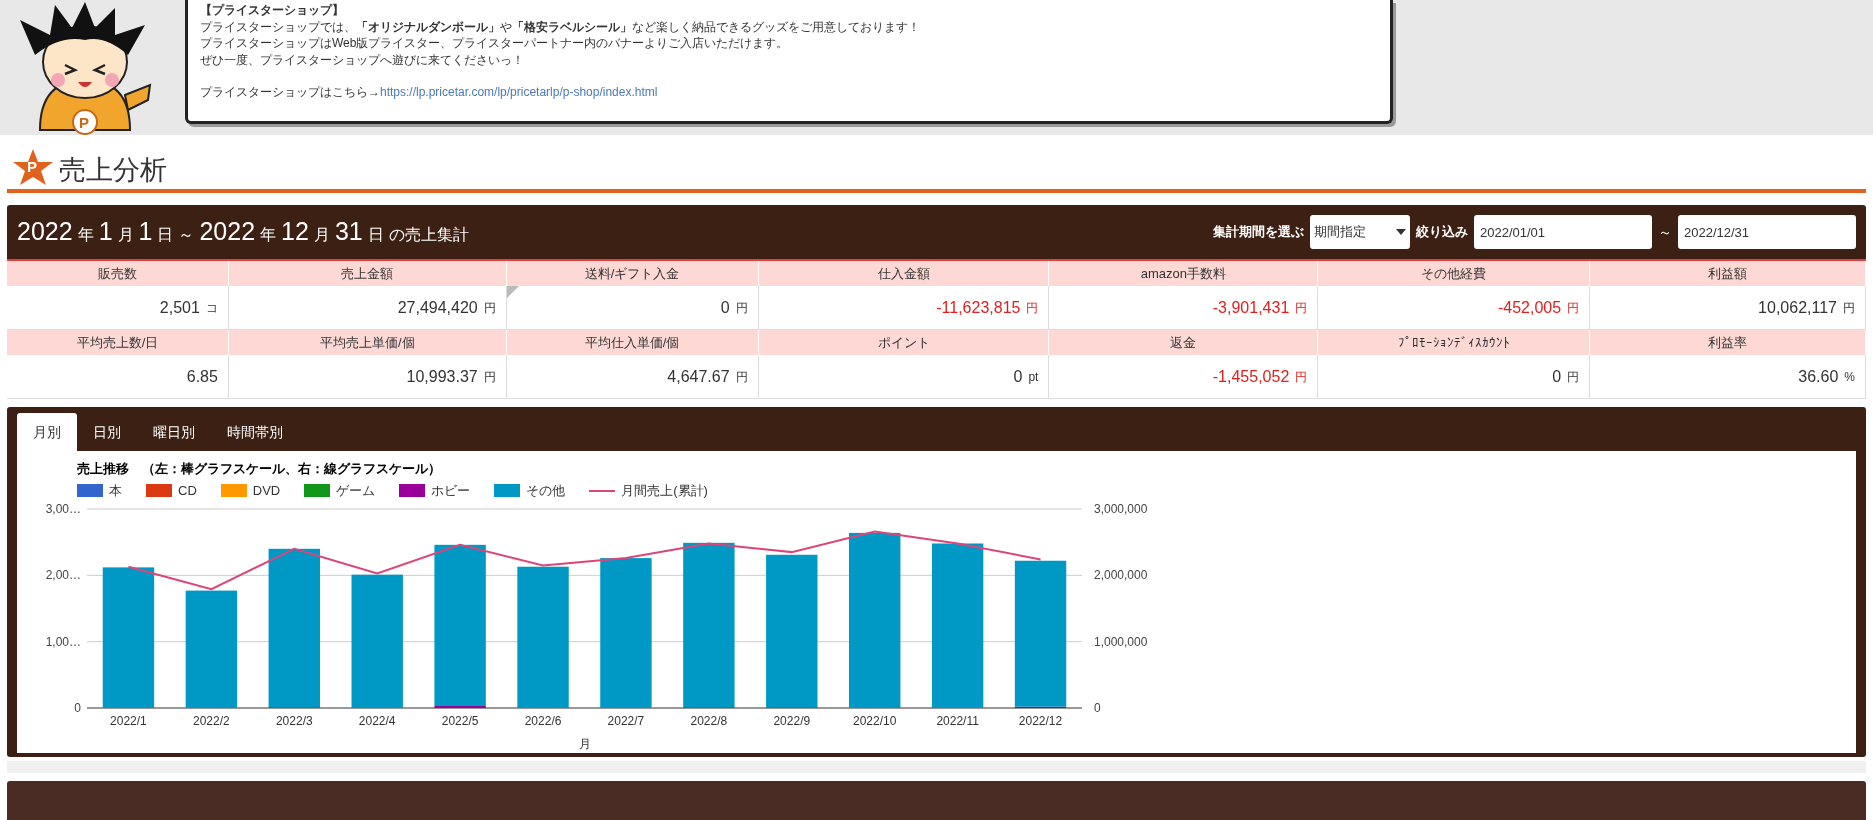 This screenshot has width=1873, height=820. I want to click on axis-label: 2022/6, so click(543, 720).